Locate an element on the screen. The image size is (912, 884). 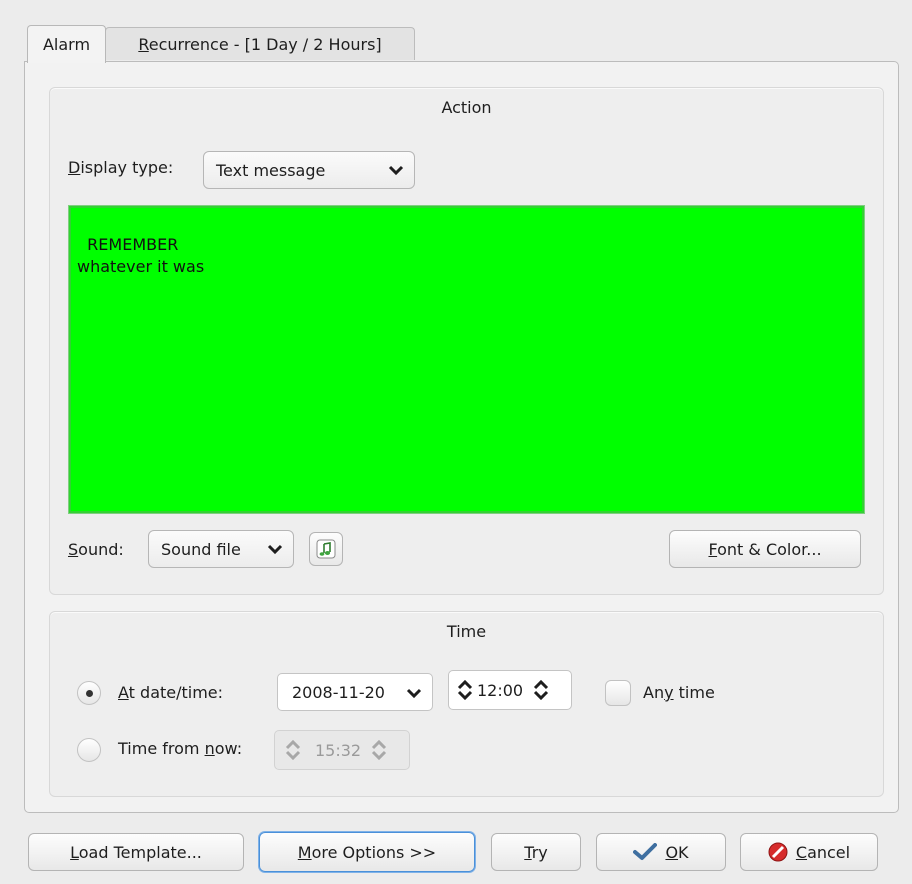
time-value: 12:00 is located at coordinates (500, 690).